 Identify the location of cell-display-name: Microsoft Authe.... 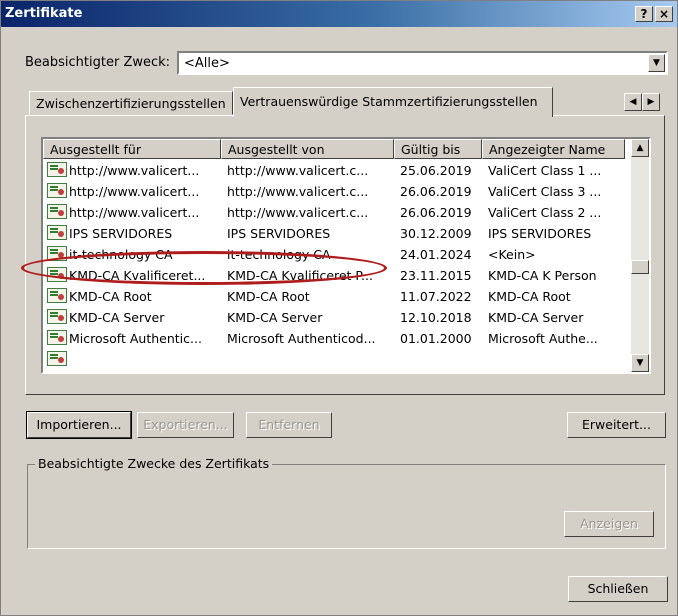
(543, 338).